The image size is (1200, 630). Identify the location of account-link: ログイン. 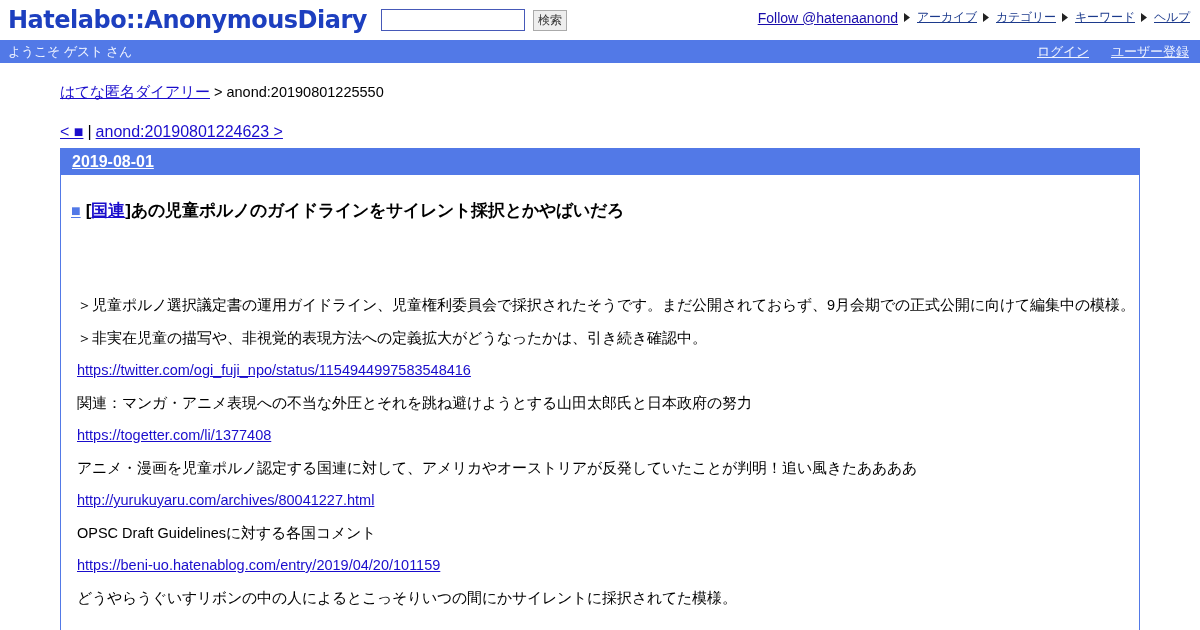
(1063, 51).